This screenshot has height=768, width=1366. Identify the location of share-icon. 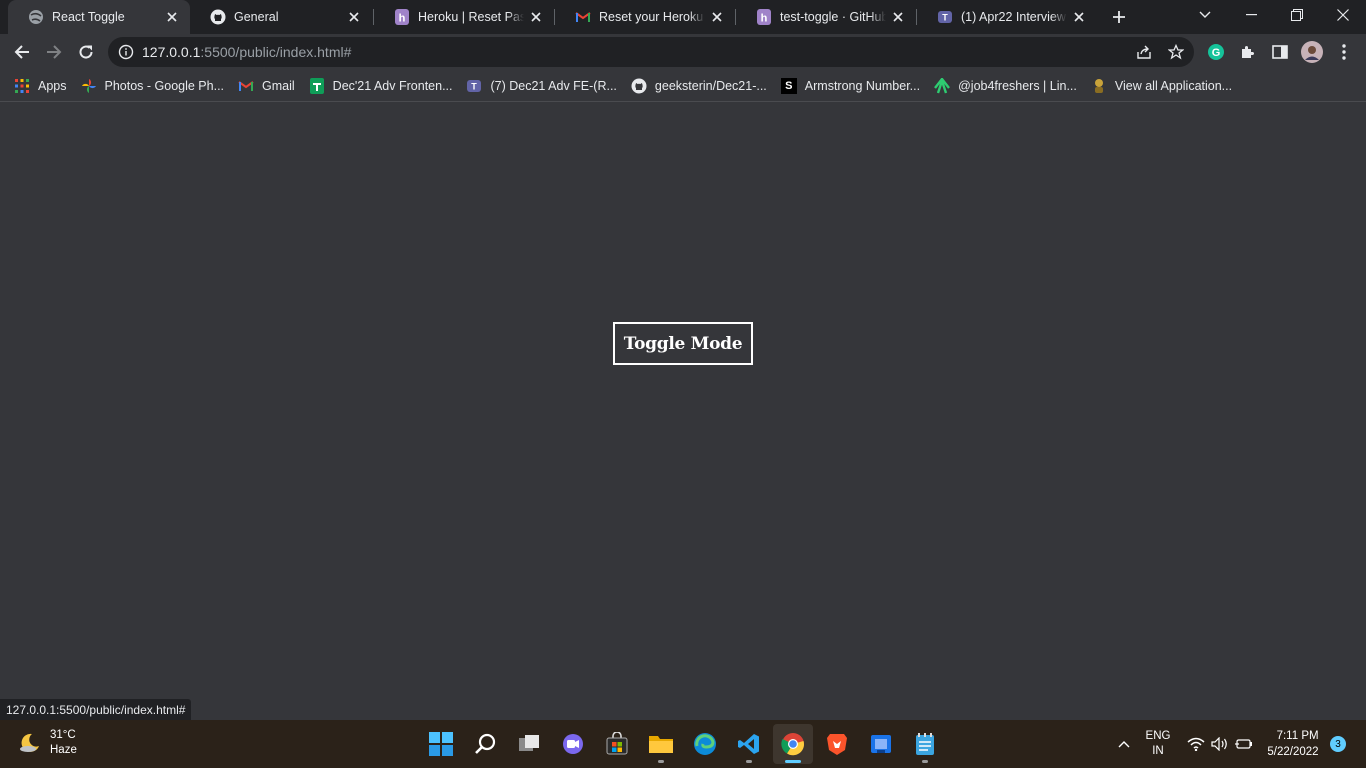
(1144, 52).